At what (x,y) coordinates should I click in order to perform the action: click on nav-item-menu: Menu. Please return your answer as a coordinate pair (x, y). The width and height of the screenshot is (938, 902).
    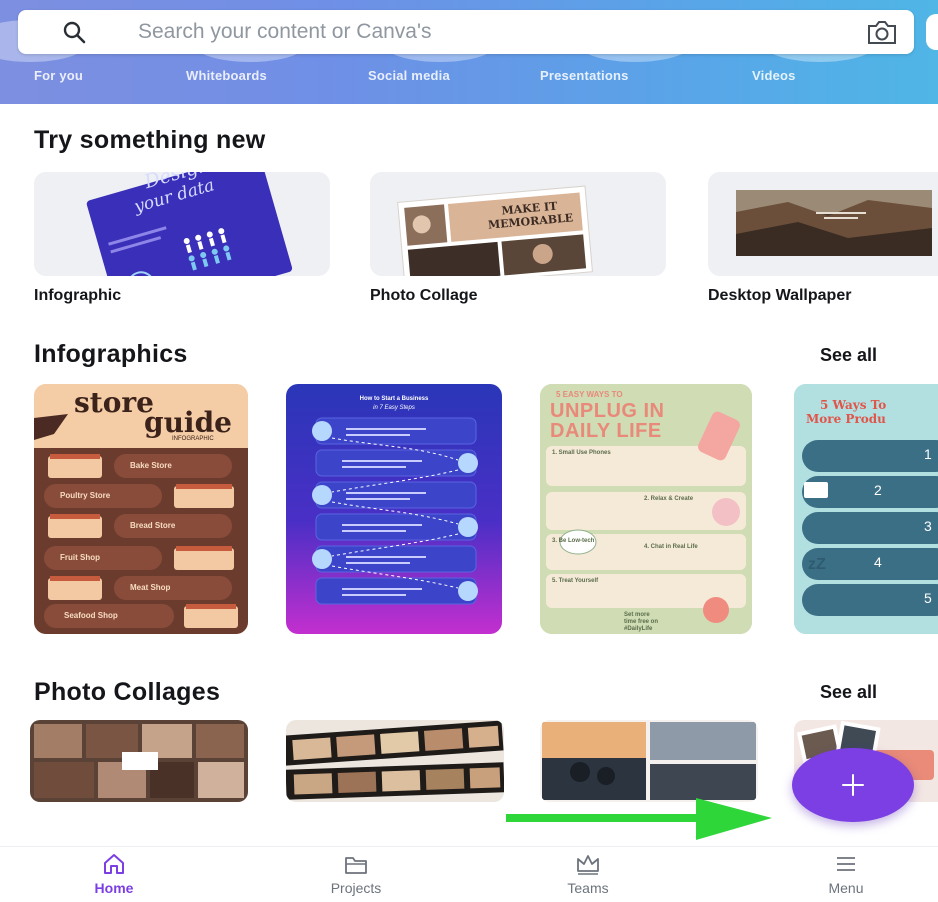
    Looking at the image, I should click on (846, 877).